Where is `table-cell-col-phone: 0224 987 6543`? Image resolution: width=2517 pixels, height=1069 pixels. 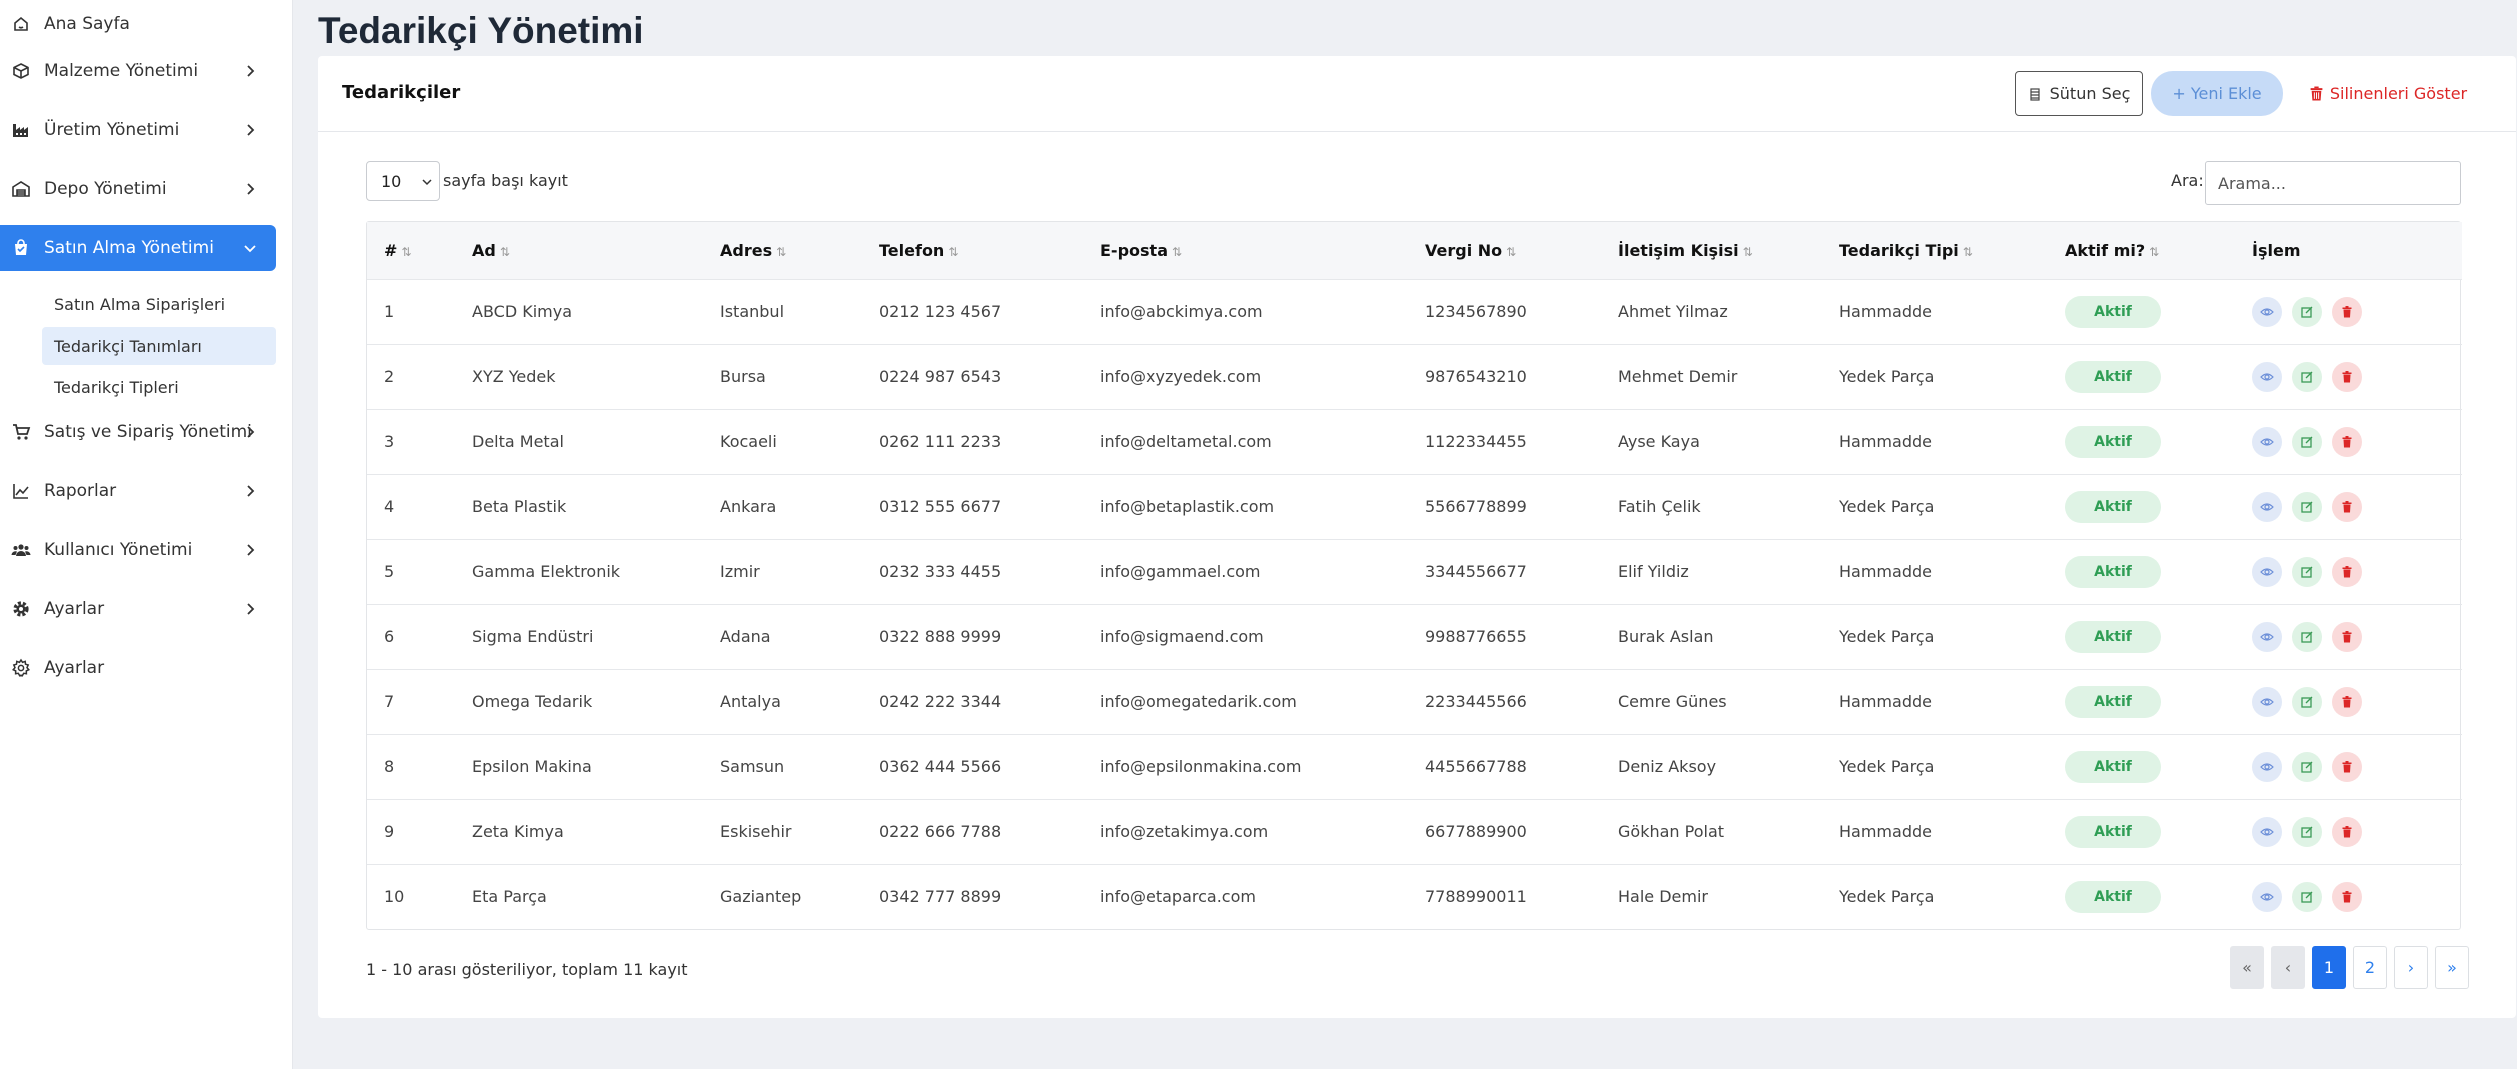 table-cell-col-phone: 0224 987 6543 is located at coordinates (940, 376).